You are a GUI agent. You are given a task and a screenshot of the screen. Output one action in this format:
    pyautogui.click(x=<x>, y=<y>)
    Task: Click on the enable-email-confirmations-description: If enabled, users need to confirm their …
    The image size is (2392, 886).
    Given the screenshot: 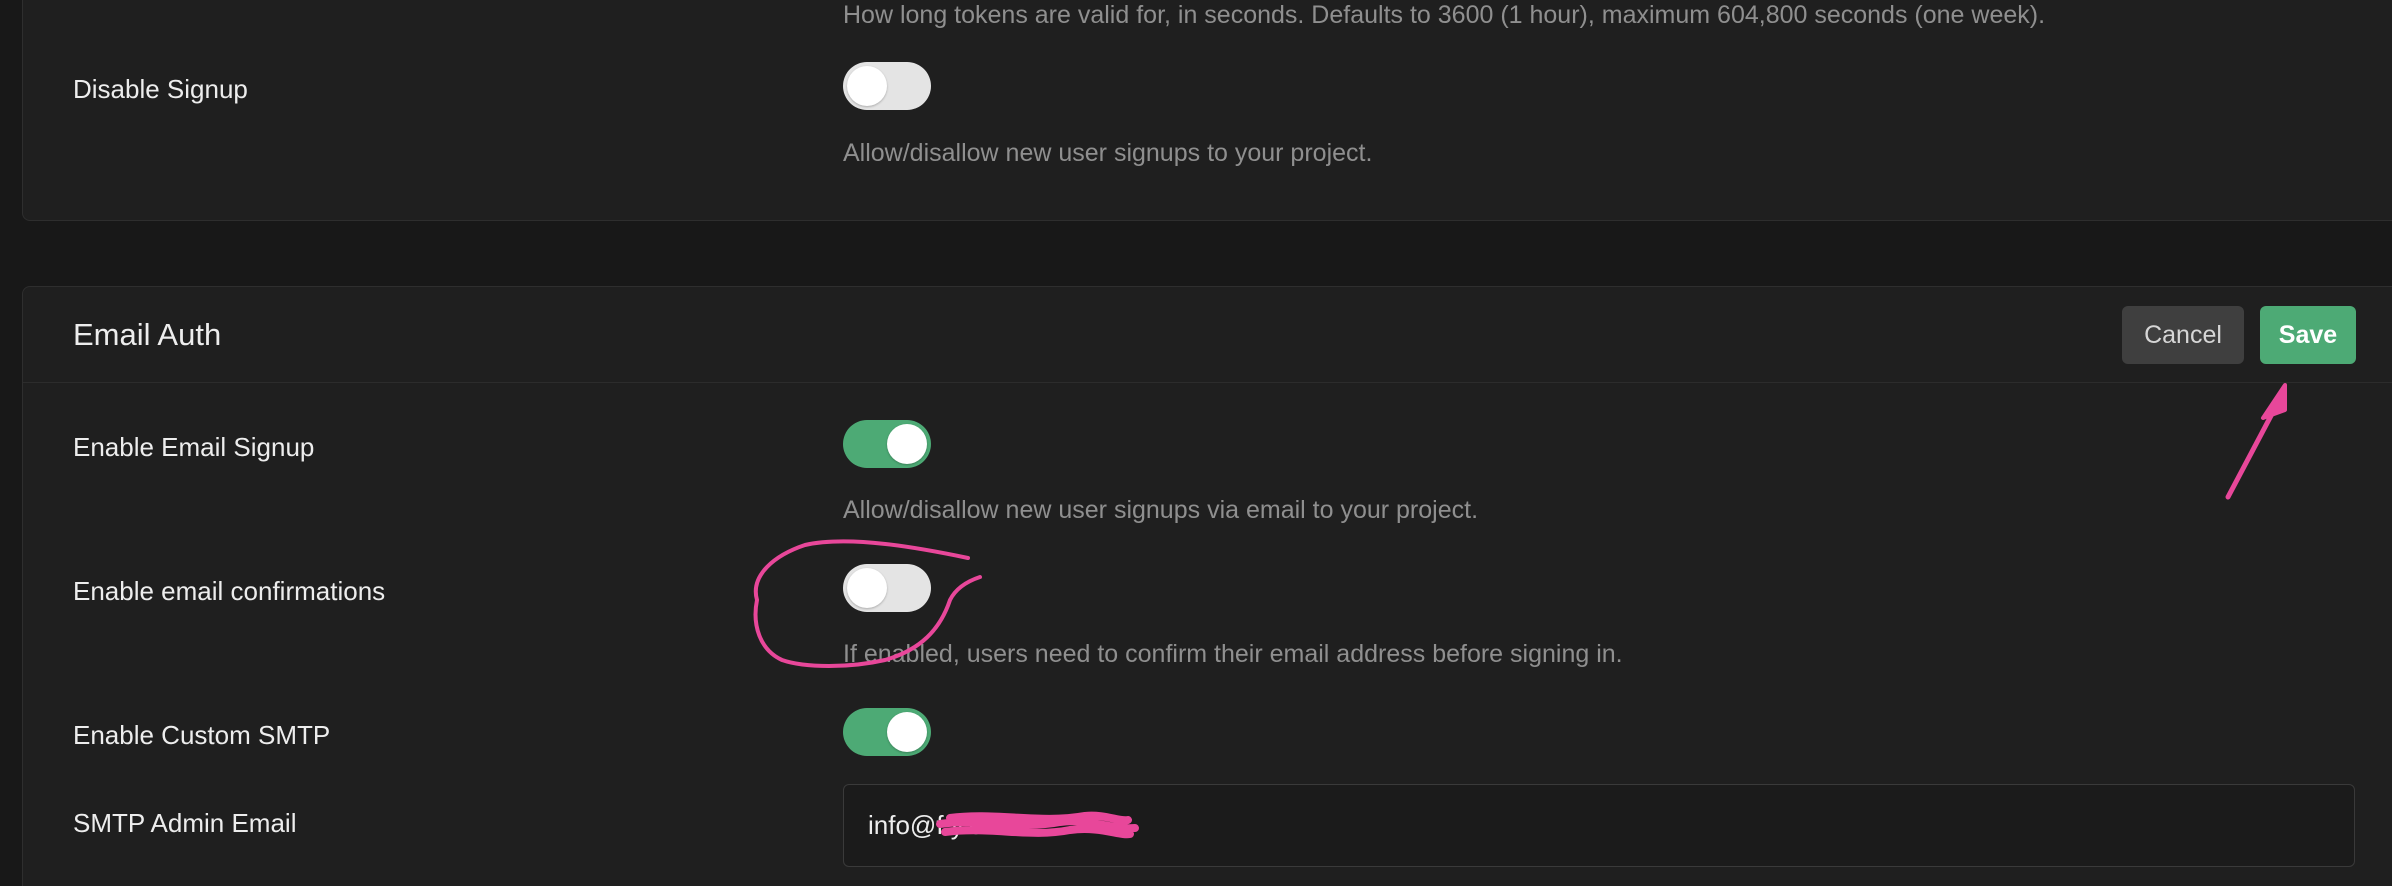 What is the action you would take?
    pyautogui.click(x=1233, y=654)
    